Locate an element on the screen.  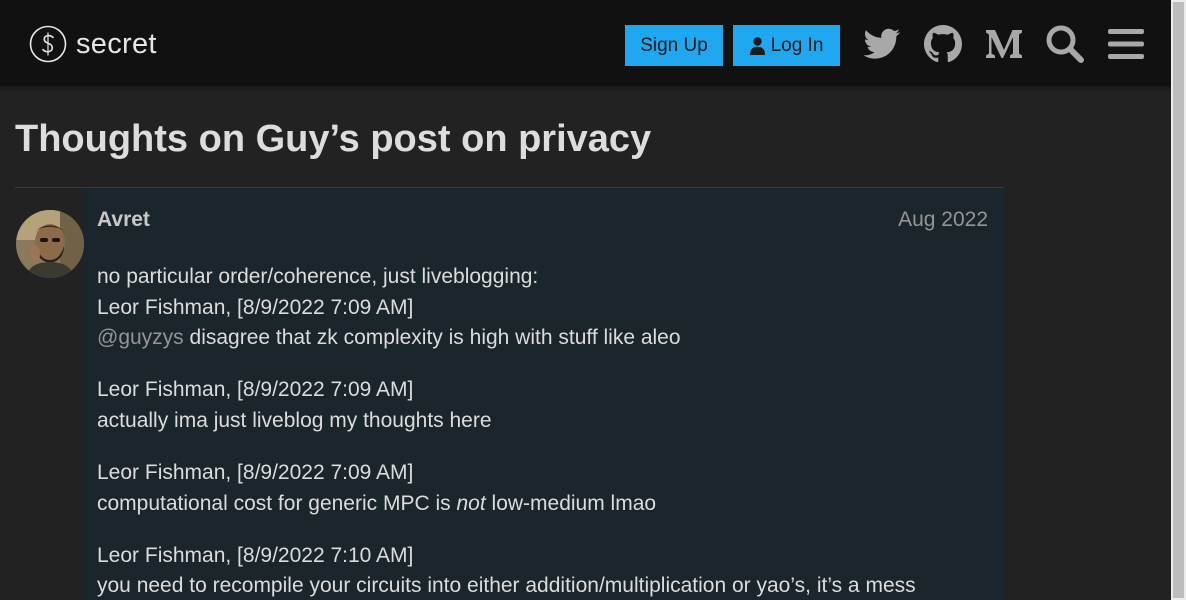
github-icon is located at coordinates (943, 44).